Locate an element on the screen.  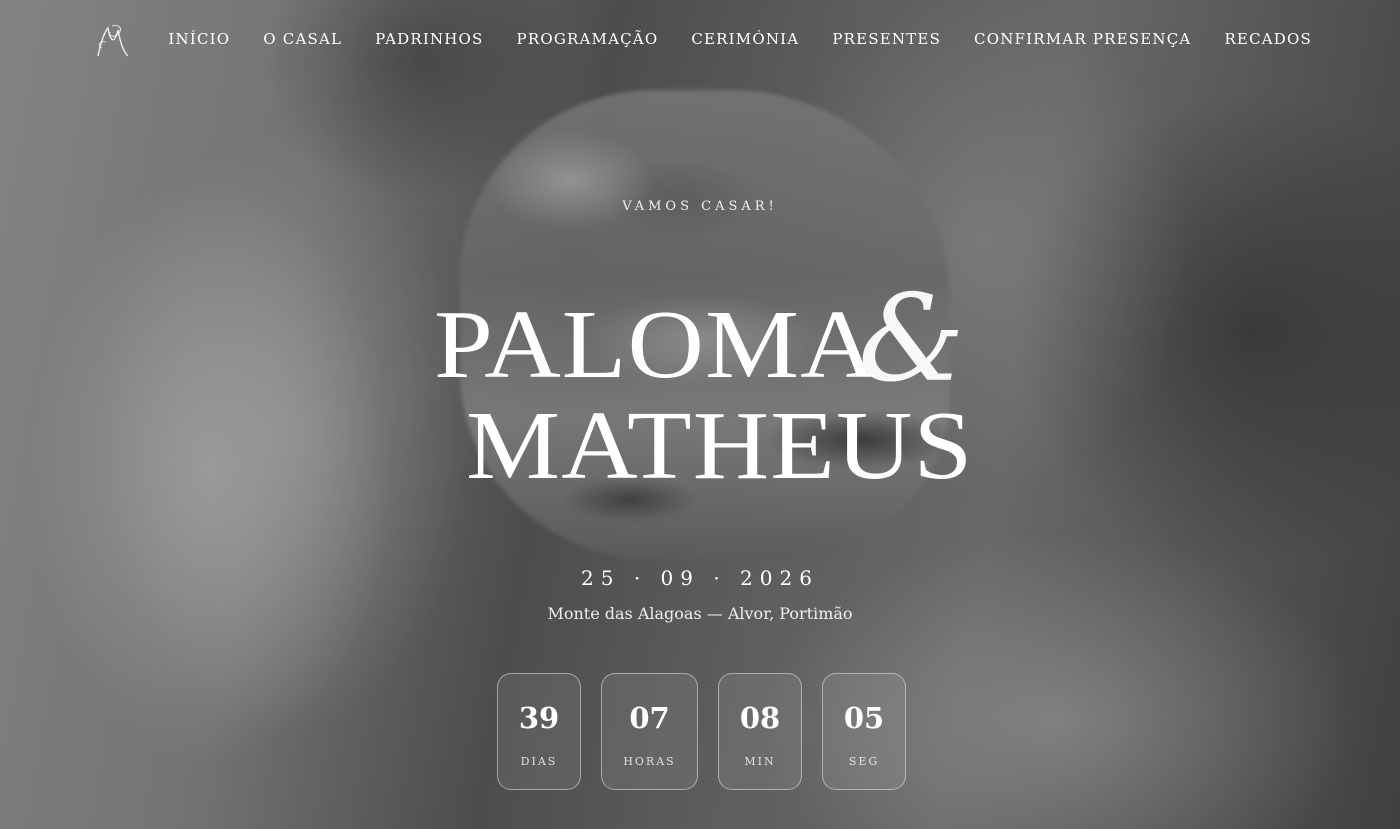
nav-item-programacao: PROGRAMAÇÃO is located at coordinates (588, 39).